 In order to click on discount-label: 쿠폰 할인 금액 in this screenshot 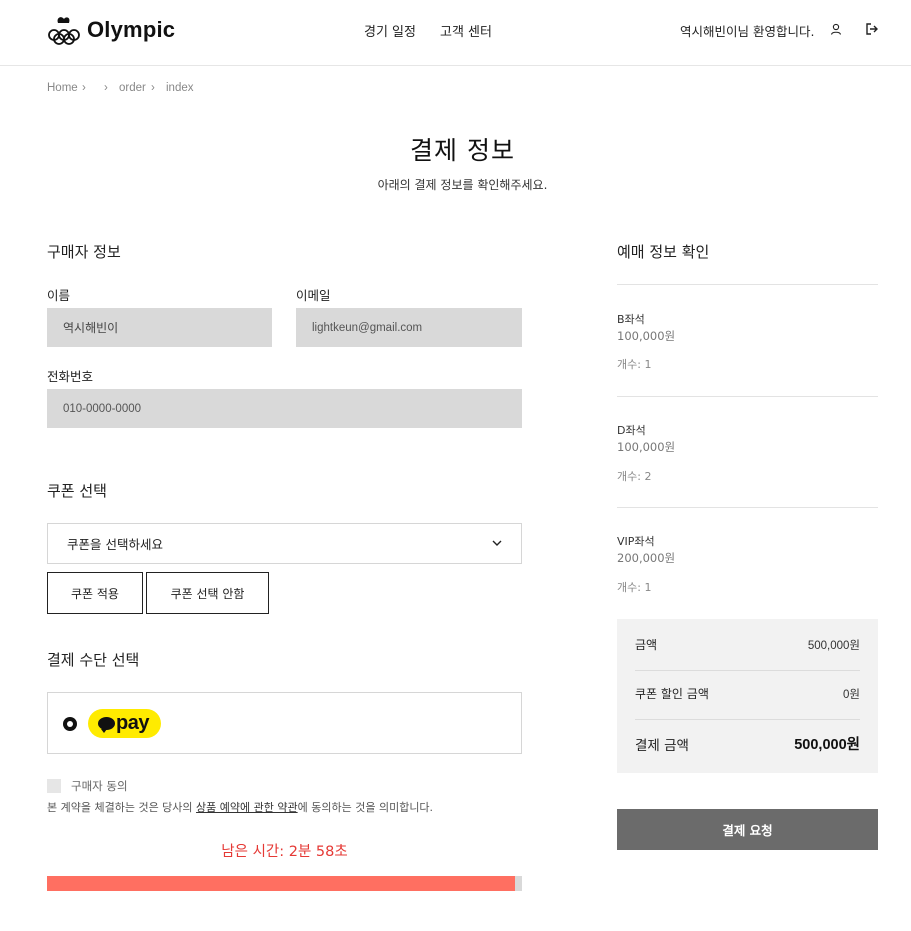, I will do `click(672, 694)`.